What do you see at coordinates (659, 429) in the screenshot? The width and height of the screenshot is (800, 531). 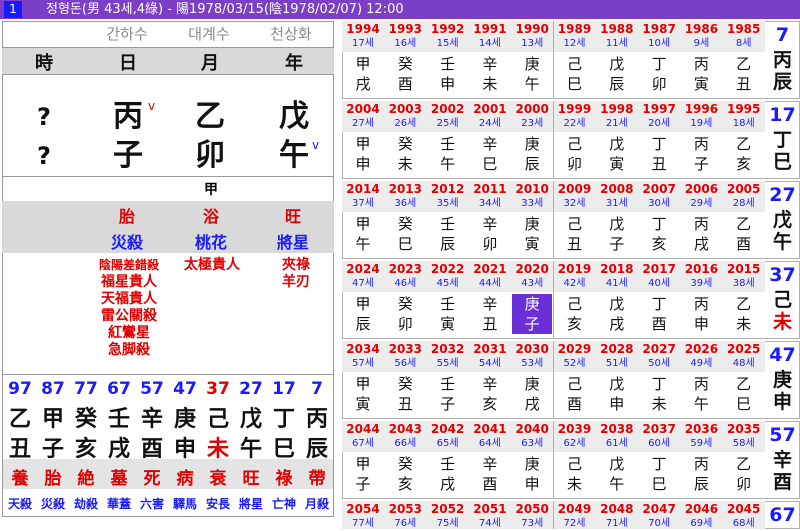 I see `year-cell: 2037` at bounding box center [659, 429].